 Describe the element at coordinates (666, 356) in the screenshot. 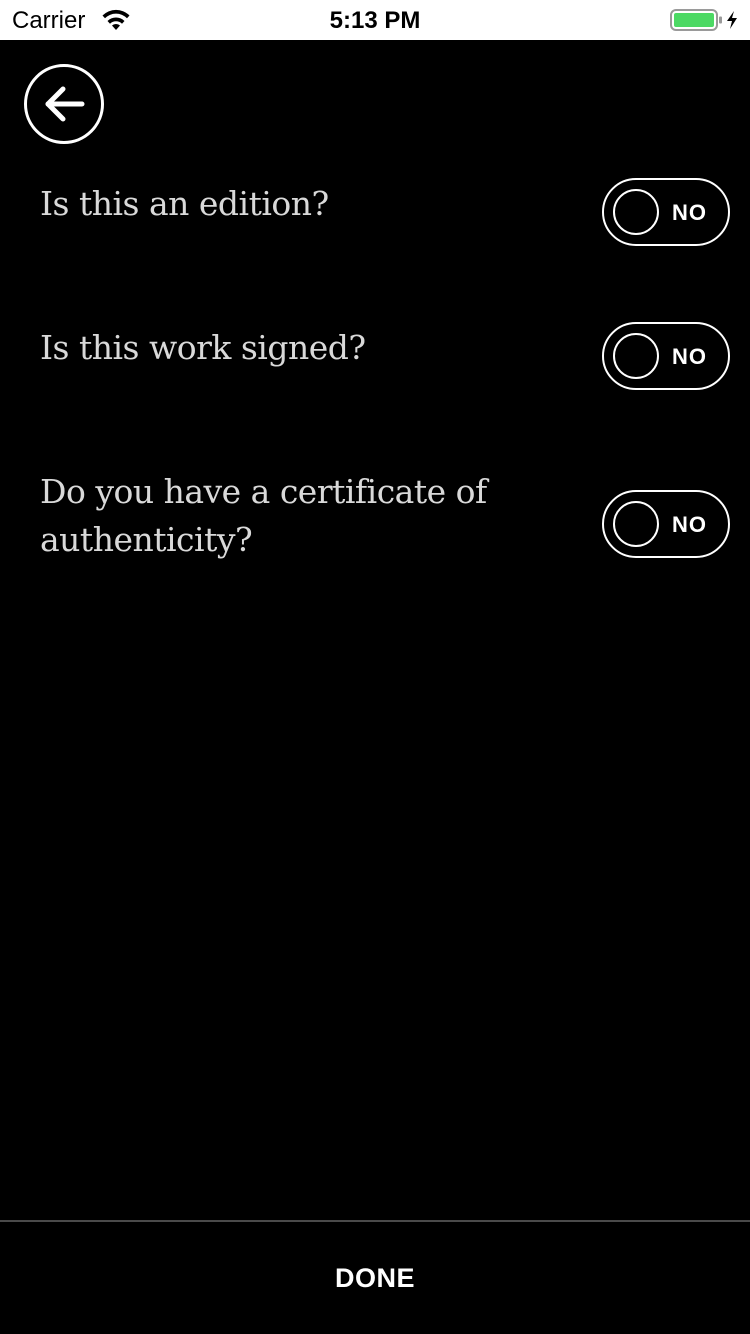

I see `signed-toggle: NO` at that location.